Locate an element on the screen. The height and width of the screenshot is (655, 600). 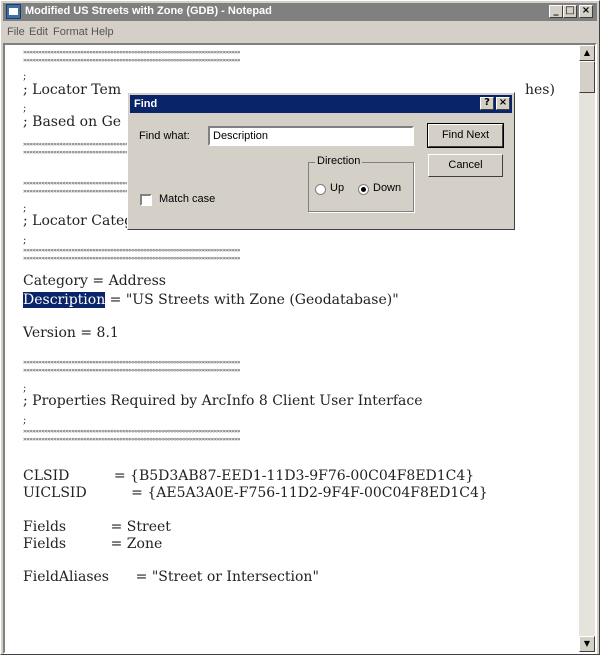
description-value: = "US Streets with Zone (Geodatabase)" is located at coordinates (252, 300).